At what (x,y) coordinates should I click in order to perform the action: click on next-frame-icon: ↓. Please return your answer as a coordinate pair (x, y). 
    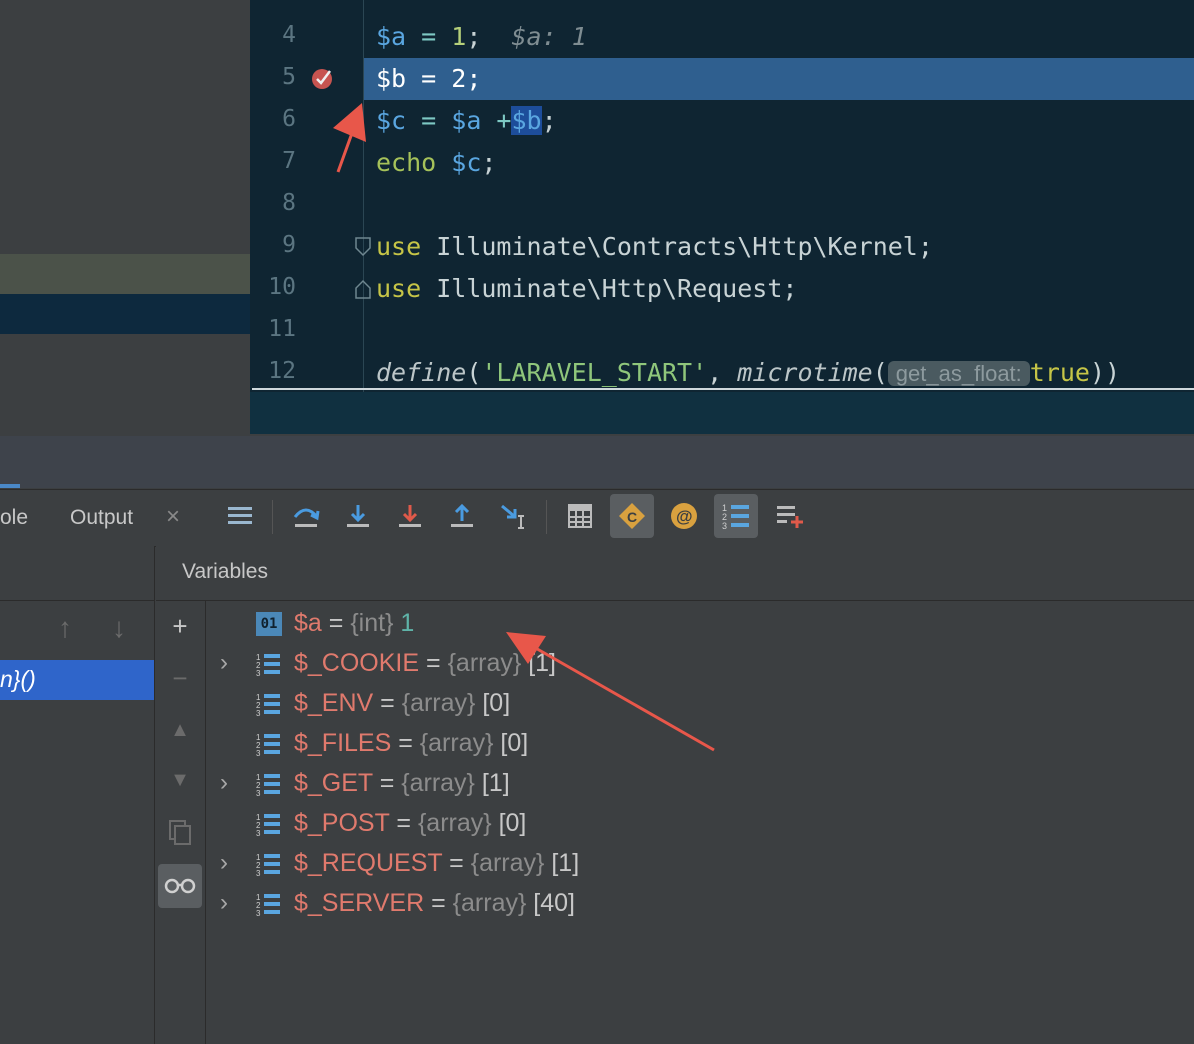
    Looking at the image, I should click on (119, 628).